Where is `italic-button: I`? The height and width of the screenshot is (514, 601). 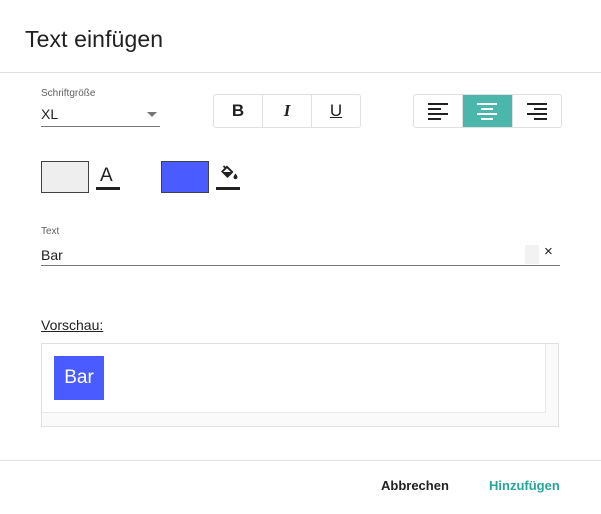 italic-button: I is located at coordinates (287, 111).